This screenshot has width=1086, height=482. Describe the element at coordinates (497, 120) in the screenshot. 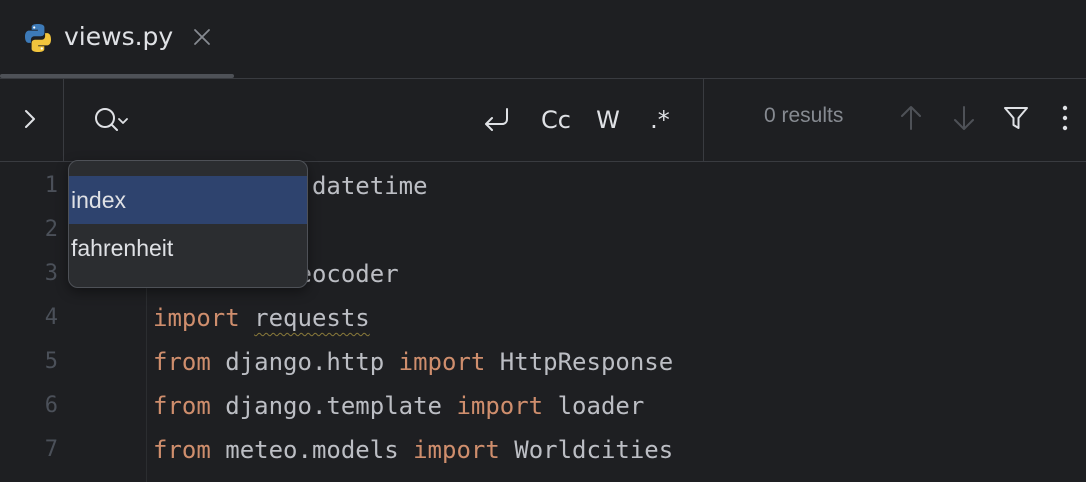

I see `preserve-case-icon` at that location.